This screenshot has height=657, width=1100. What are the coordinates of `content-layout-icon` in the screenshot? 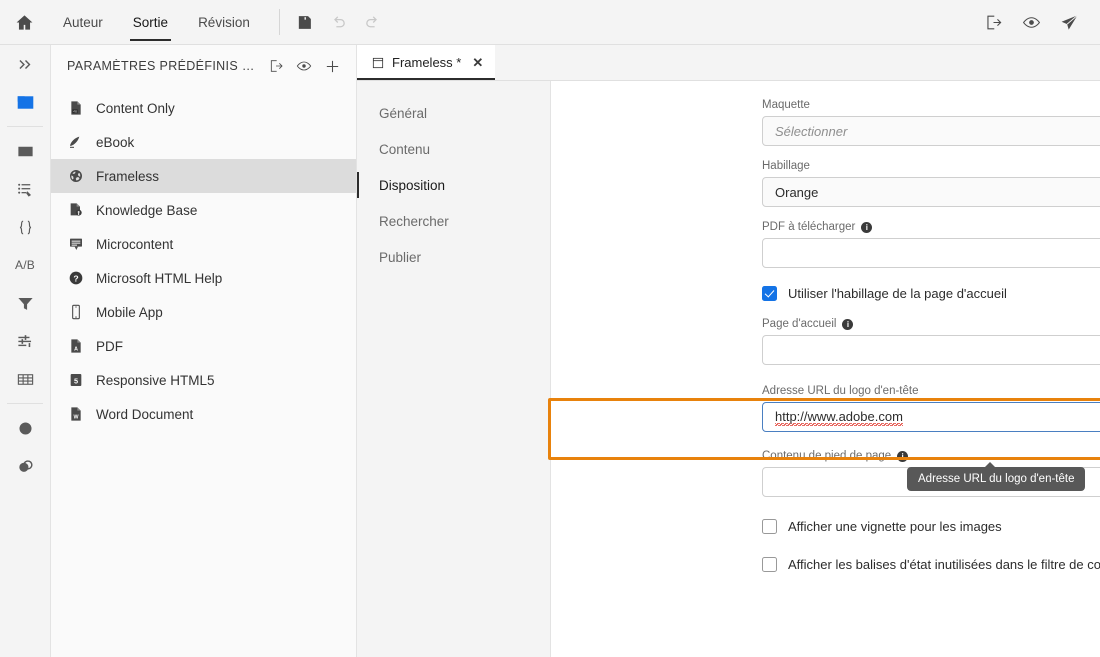 It's located at (25, 151).